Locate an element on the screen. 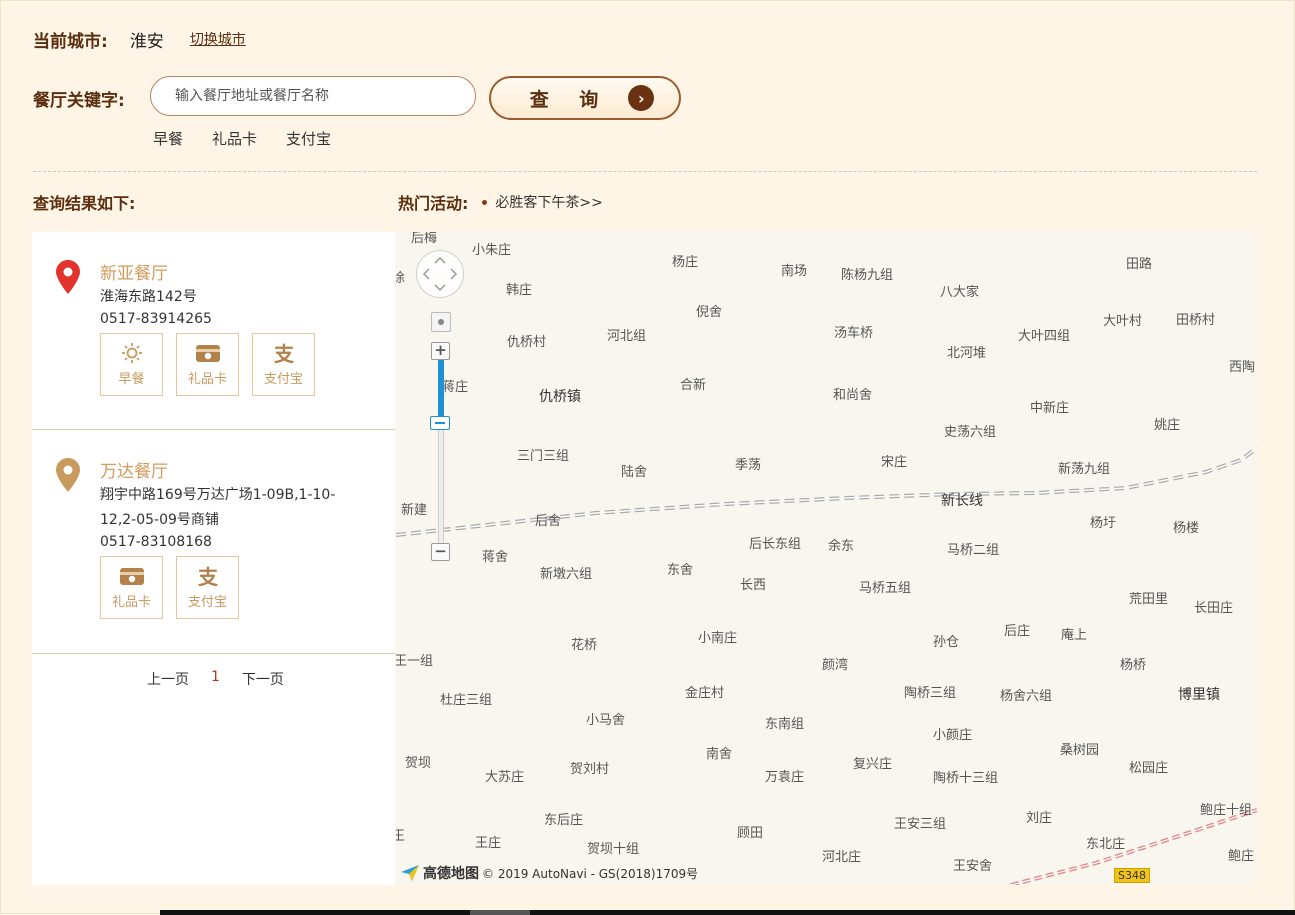  map-place-label: 南舍 is located at coordinates (719, 754).